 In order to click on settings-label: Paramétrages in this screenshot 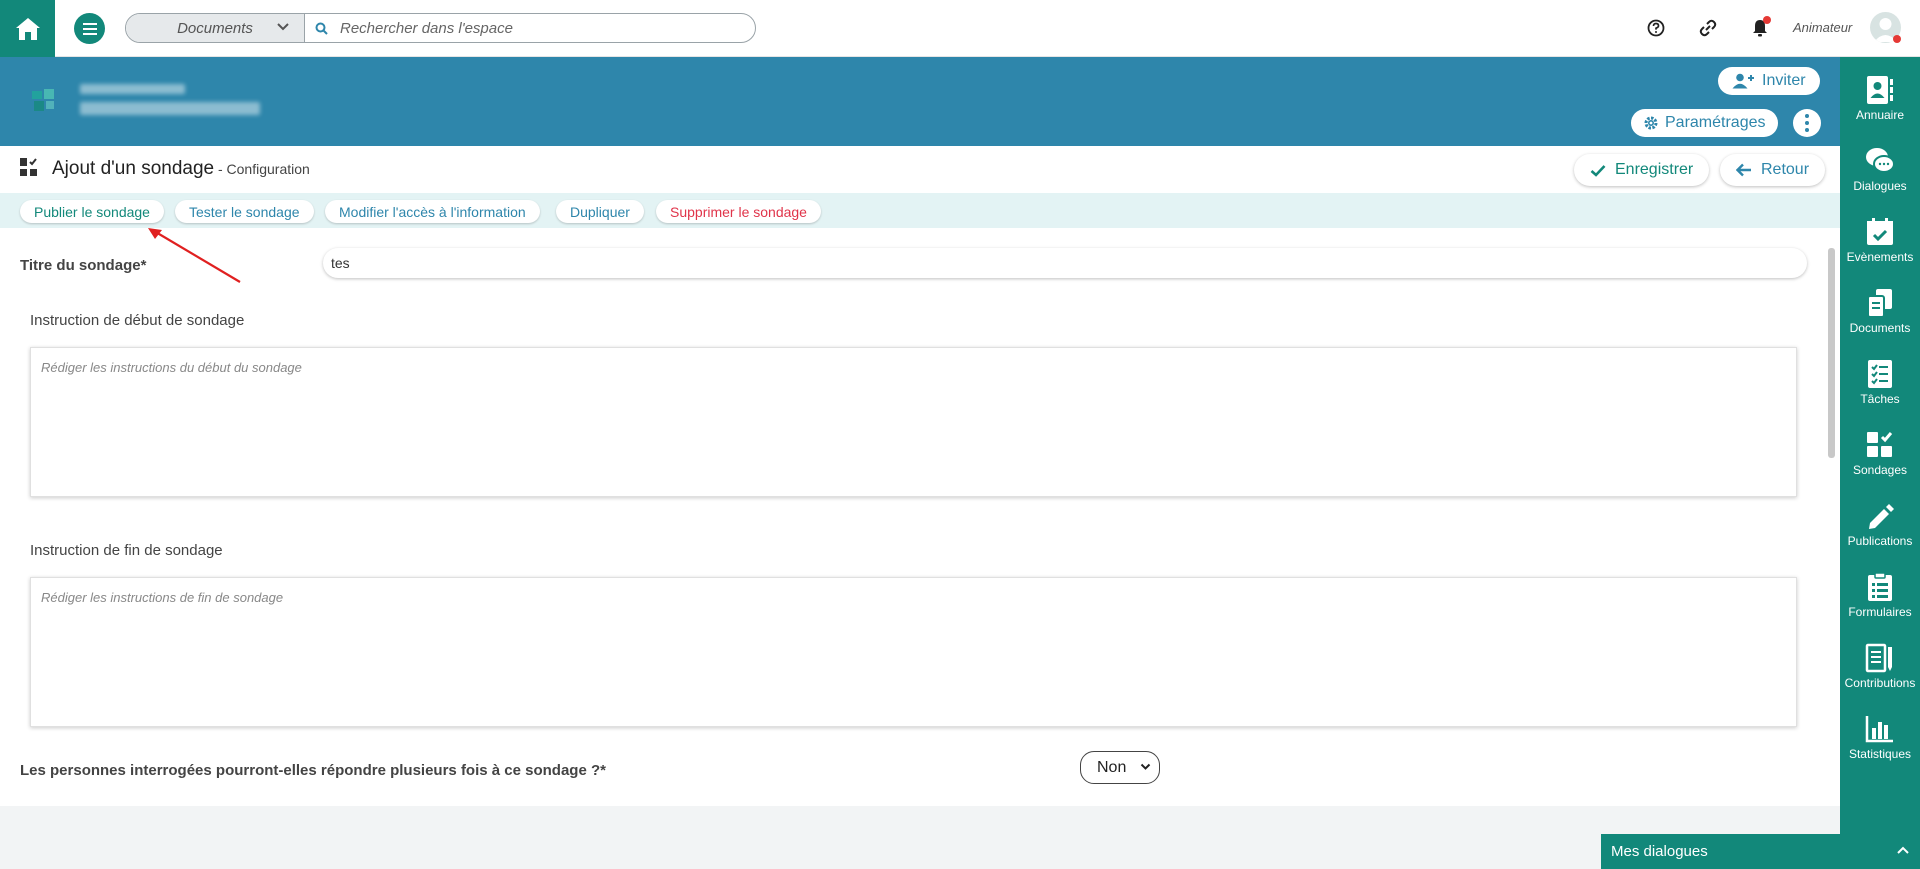, I will do `click(1715, 122)`.